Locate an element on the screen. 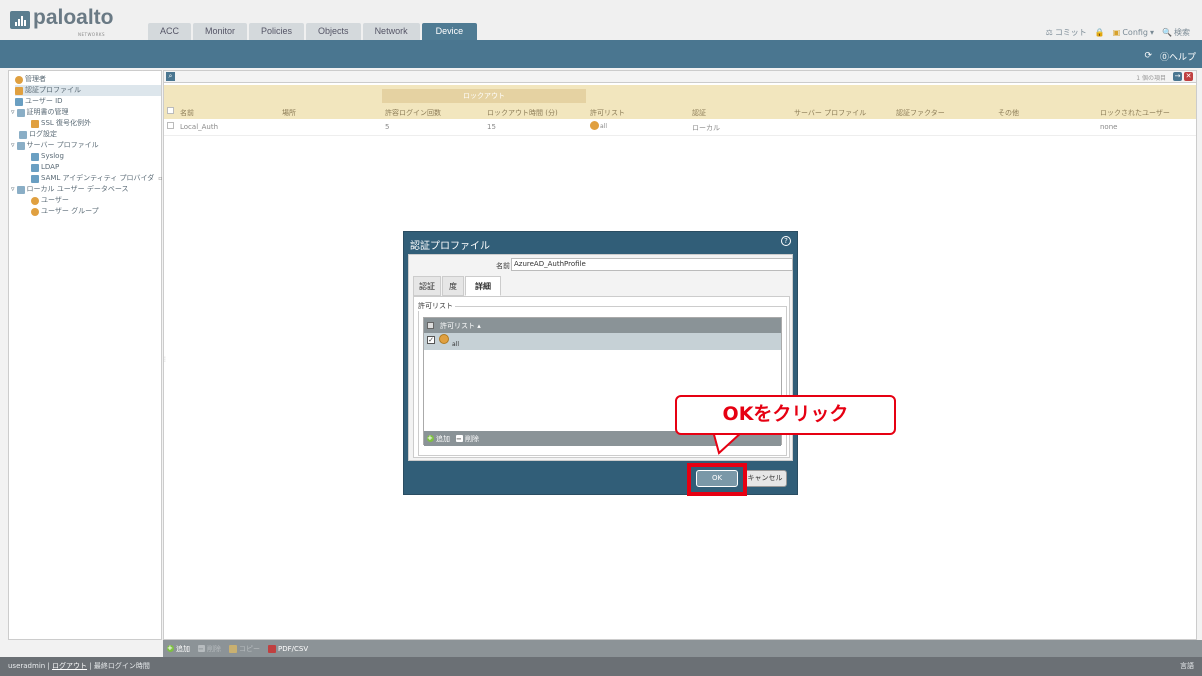  sidebar-item-auth-profile: 認証プロファイル is located at coordinates (88, 90).